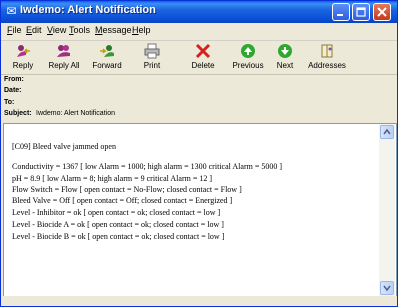  Describe the element at coordinates (199, 301) in the screenshot. I see `status-bar` at that location.